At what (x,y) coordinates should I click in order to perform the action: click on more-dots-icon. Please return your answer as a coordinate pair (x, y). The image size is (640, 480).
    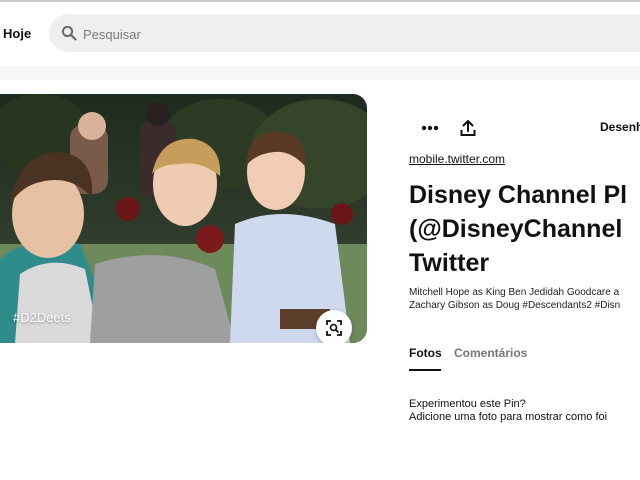
    Looking at the image, I should click on (430, 128).